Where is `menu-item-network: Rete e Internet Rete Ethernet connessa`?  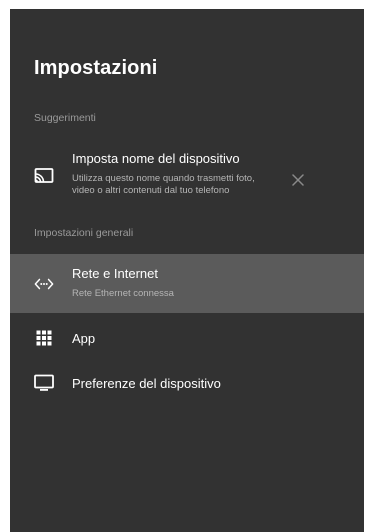
menu-item-network: Rete e Internet Rete Ethernet connessa is located at coordinates (187, 283).